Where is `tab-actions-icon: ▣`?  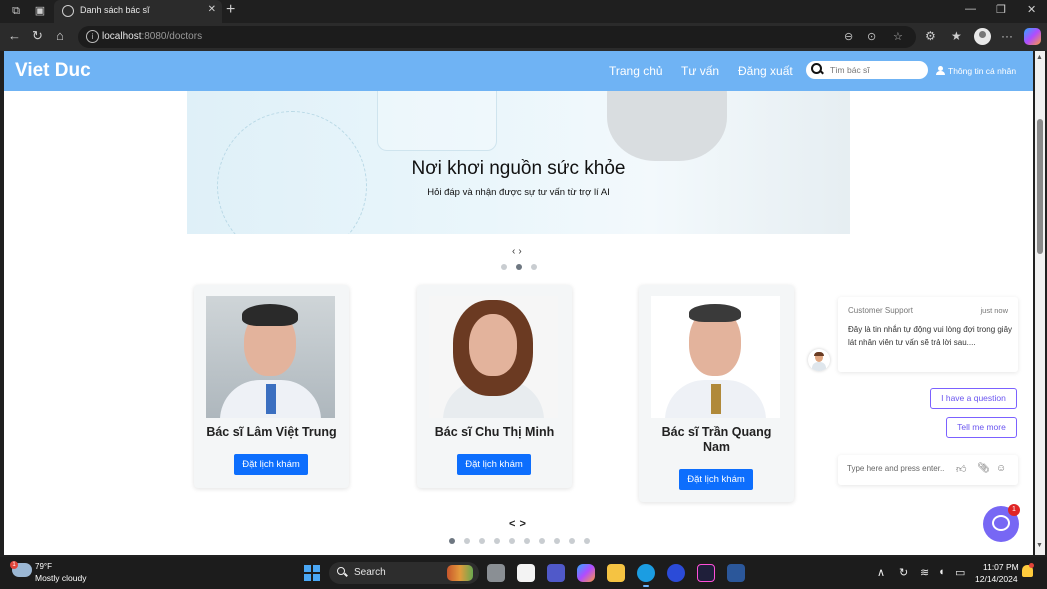 tab-actions-icon: ▣ is located at coordinates (40, 11).